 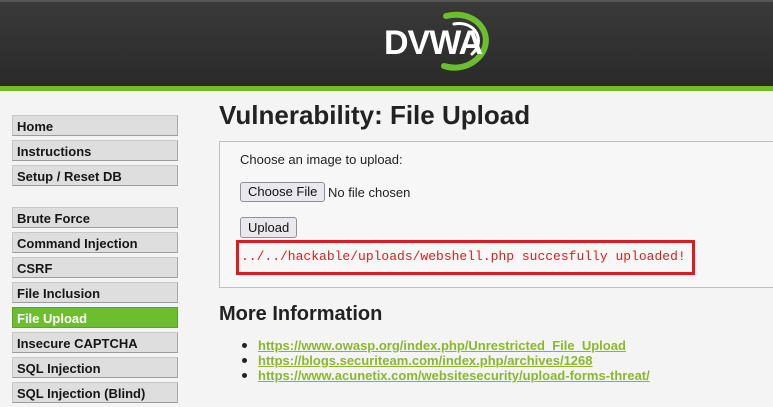 I want to click on dvwa-logo: DVWA, so click(x=439, y=42).